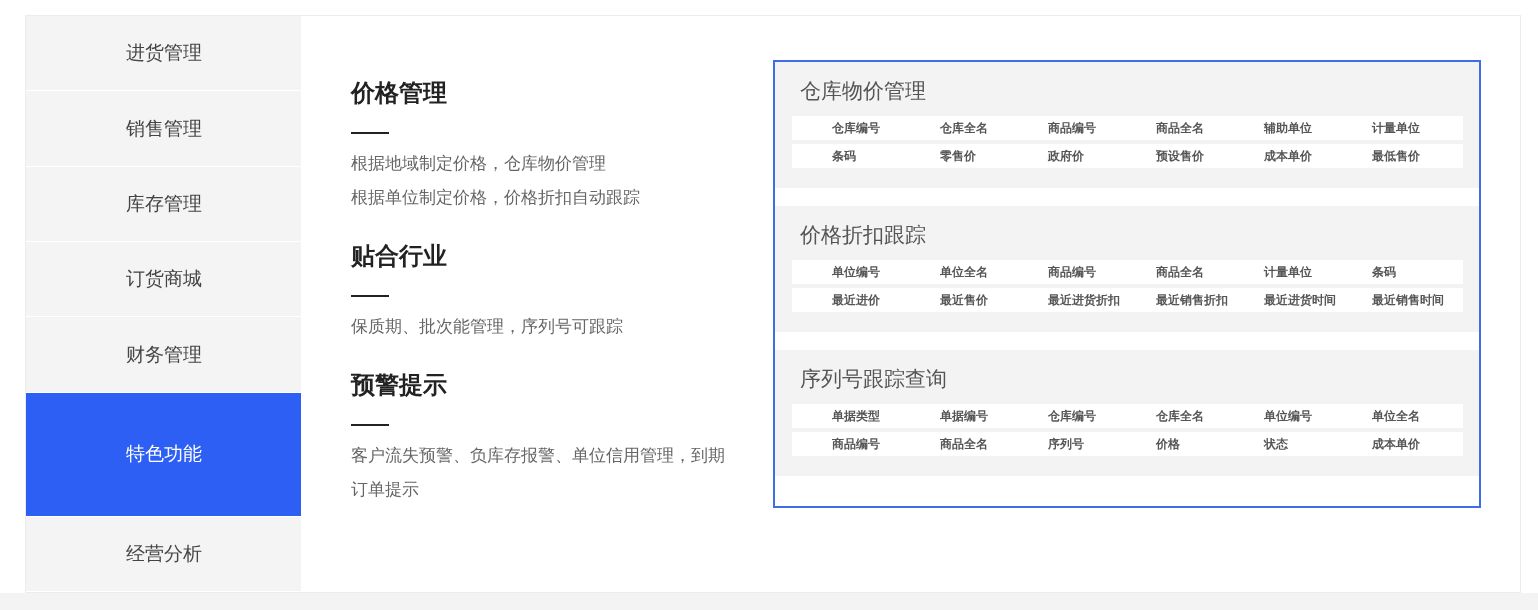 Image resolution: width=1538 pixels, height=610 pixels. What do you see at coordinates (1084, 300) in the screenshot?
I see `field-label: 最近进货折扣` at bounding box center [1084, 300].